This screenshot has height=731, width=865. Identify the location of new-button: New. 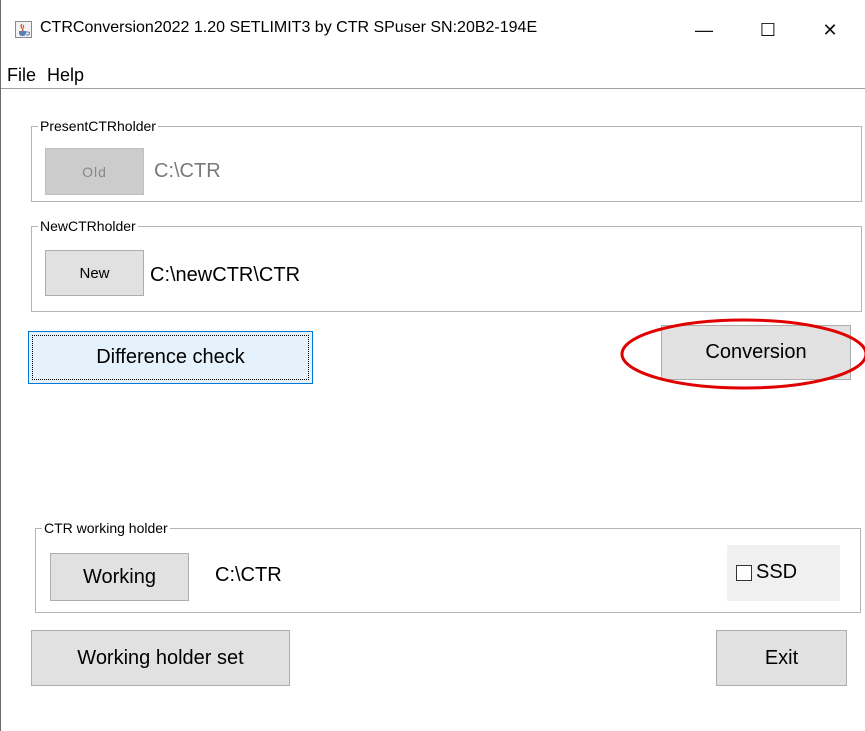
(94, 273).